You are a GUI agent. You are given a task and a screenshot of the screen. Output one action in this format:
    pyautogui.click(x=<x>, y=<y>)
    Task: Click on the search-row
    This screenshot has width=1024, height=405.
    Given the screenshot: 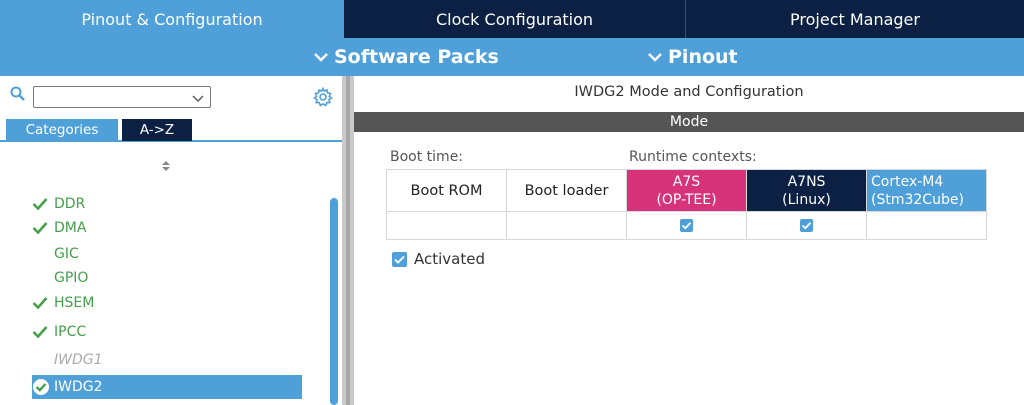 What is the action you would take?
    pyautogui.click(x=171, y=95)
    